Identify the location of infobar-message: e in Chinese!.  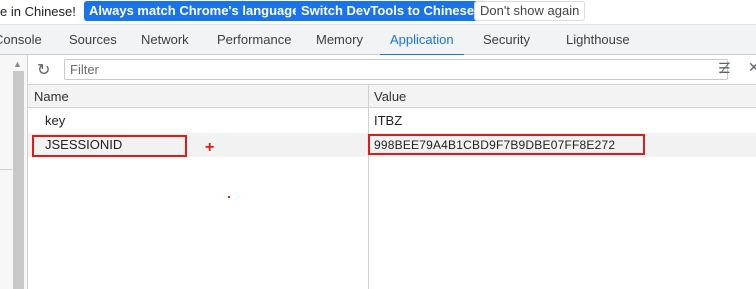
(38, 11).